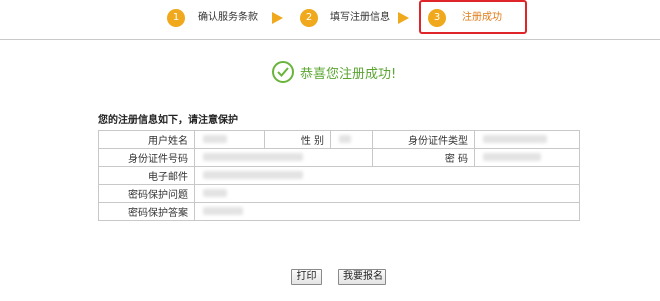  I want to click on gender-label: 性 别, so click(297, 139).